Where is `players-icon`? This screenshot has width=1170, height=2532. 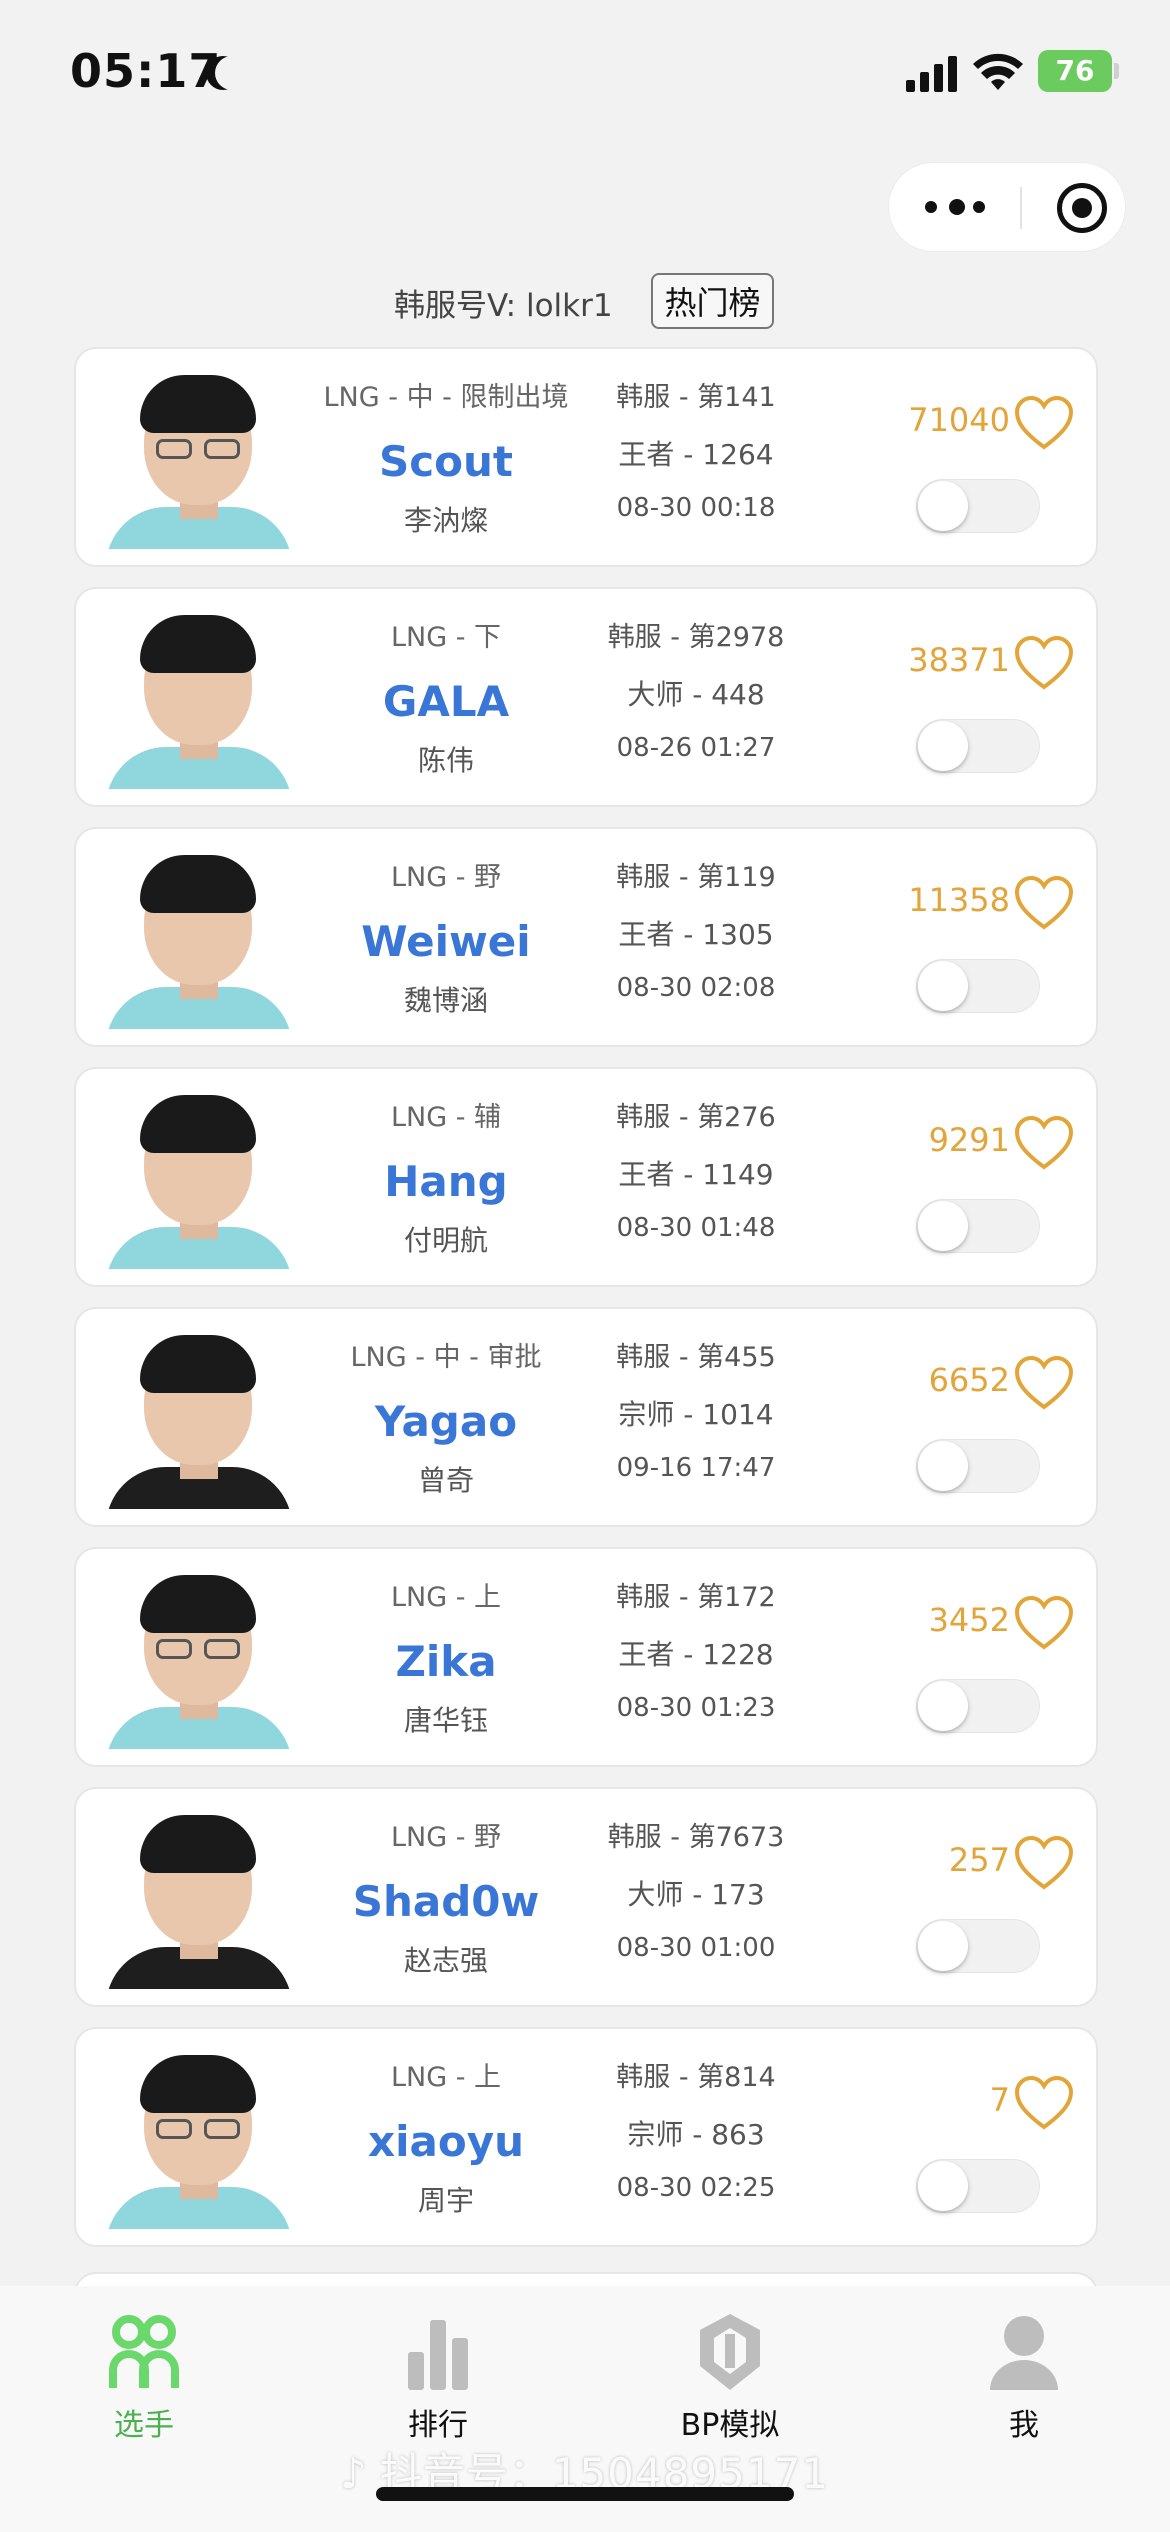 players-icon is located at coordinates (144, 2351).